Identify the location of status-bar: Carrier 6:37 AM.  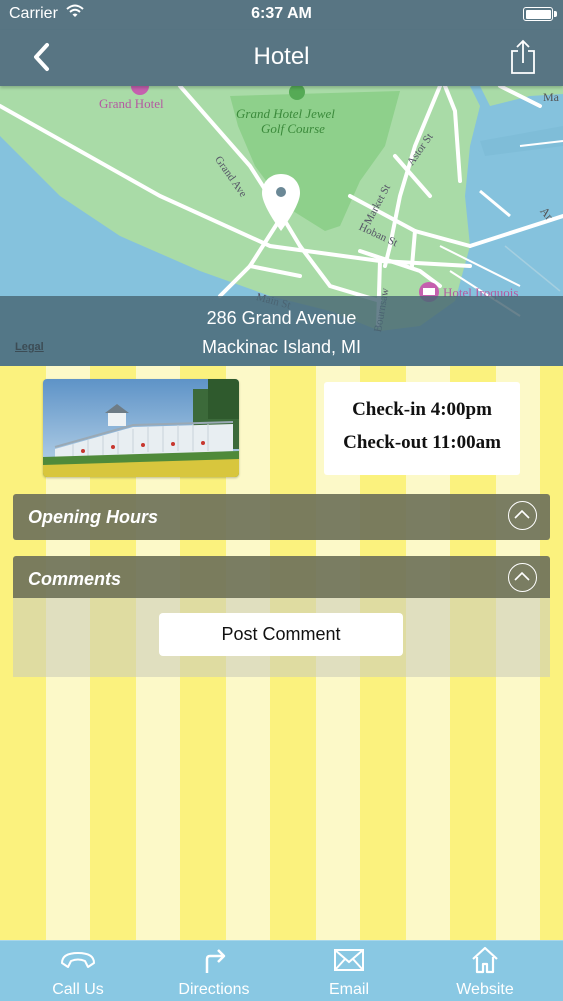
(281, 15).